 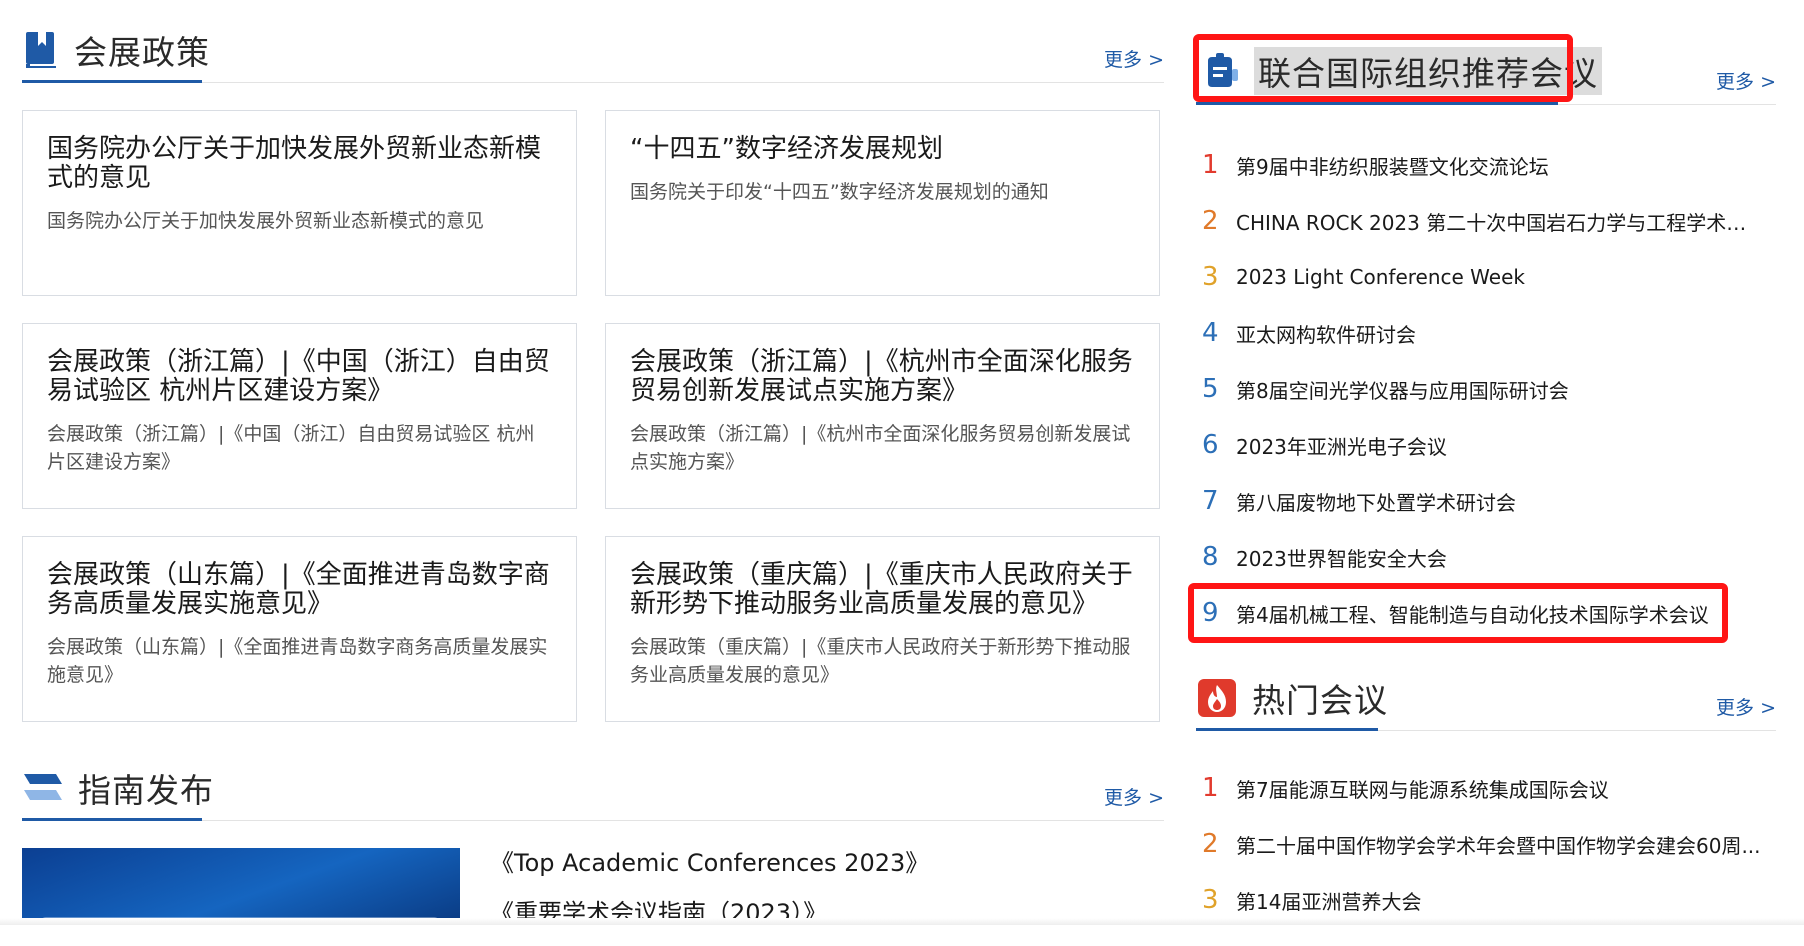 What do you see at coordinates (1326, 333) in the screenshot?
I see `conference-link: 亚太网构软件研讨会` at bounding box center [1326, 333].